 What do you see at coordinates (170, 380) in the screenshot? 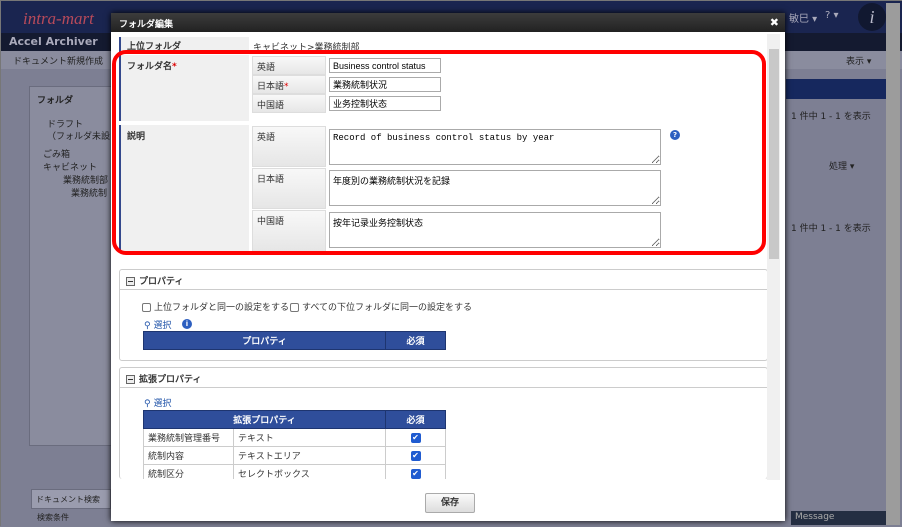
I see `ext-properties-title: 拡張プロパティ` at bounding box center [170, 380].